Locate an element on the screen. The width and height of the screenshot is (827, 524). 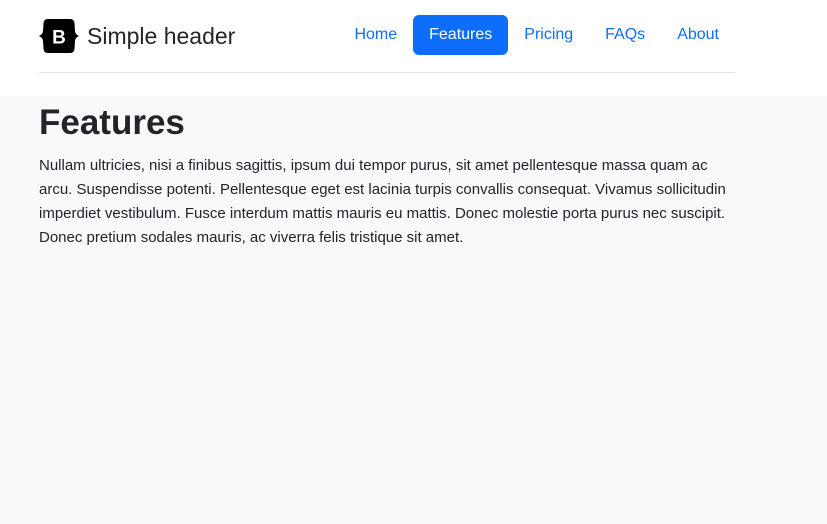
brand-link: B Simple header is located at coordinates (137, 36).